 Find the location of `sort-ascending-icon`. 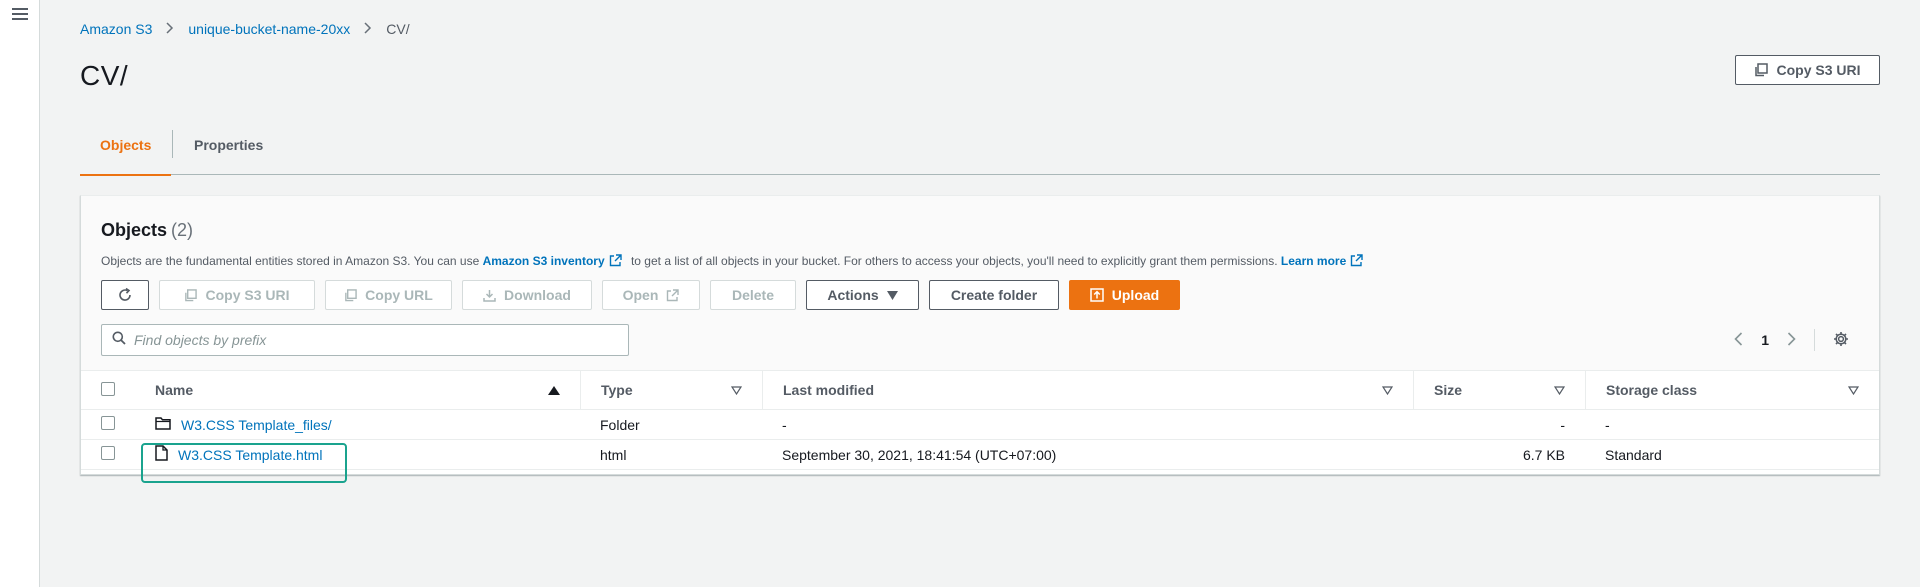

sort-ascending-icon is located at coordinates (554, 390).